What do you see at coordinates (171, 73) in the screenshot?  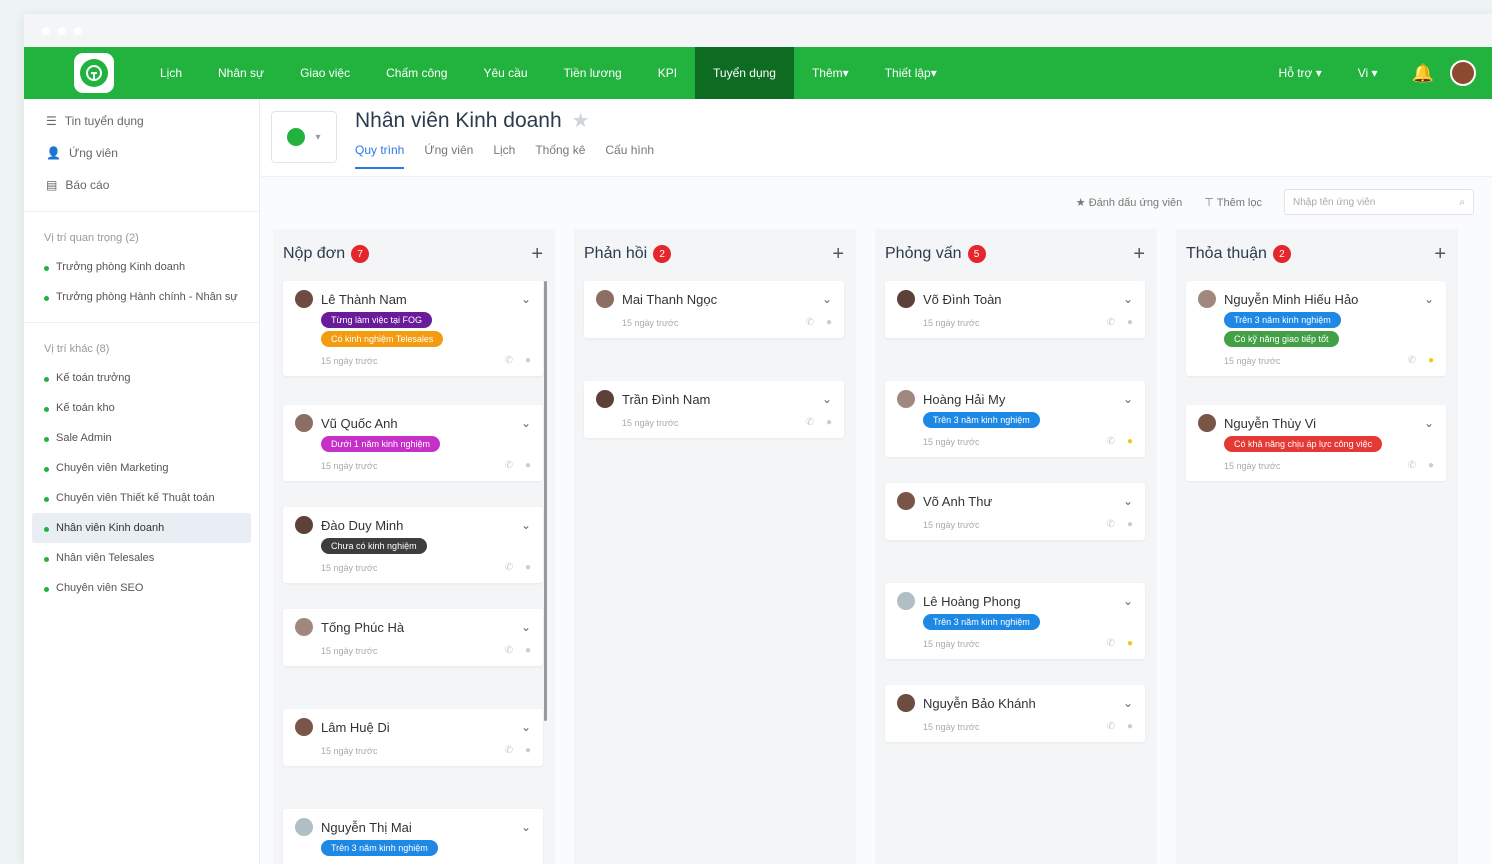 I see `nav-item: Lịch` at bounding box center [171, 73].